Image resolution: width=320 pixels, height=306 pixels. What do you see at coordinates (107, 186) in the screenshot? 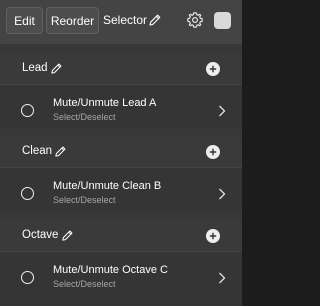
I see `item-title: Mute/Unmute Clean B` at bounding box center [107, 186].